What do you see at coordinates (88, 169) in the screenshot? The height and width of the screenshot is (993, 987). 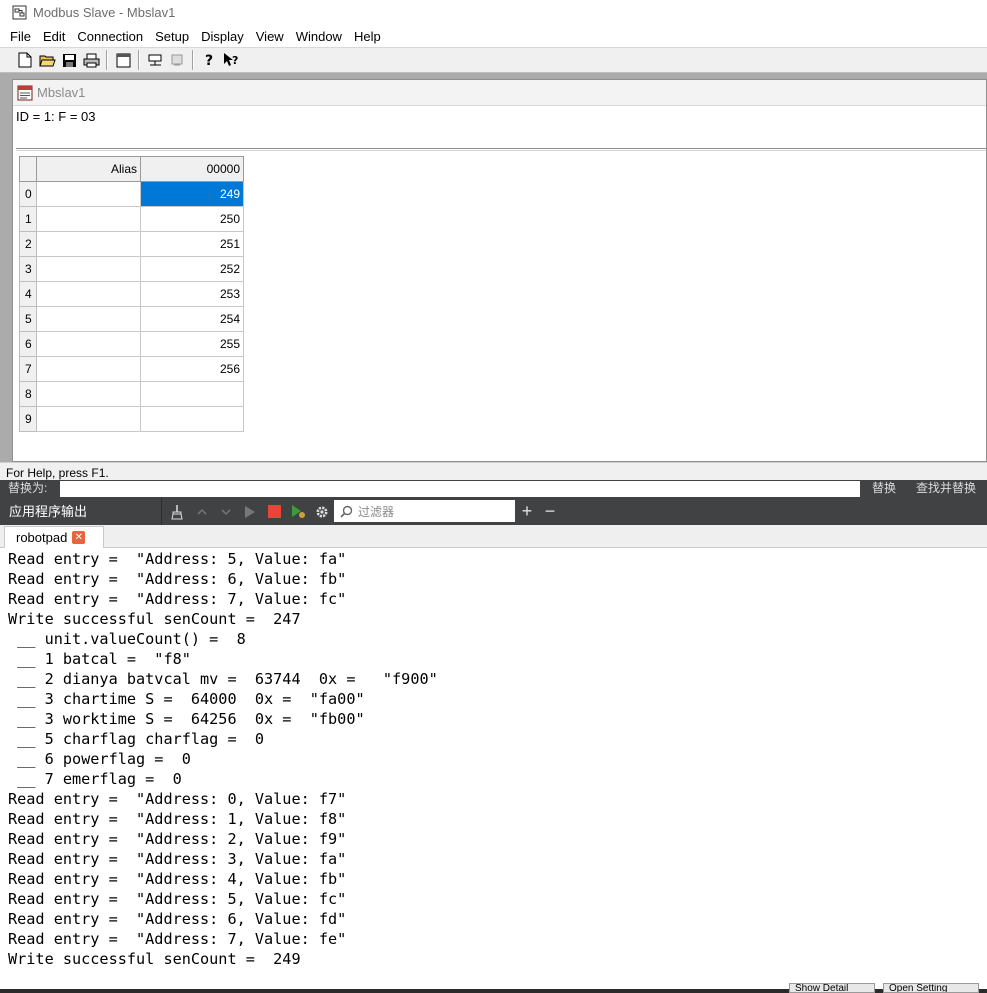 I see `alias-column-header: Alias` at bounding box center [88, 169].